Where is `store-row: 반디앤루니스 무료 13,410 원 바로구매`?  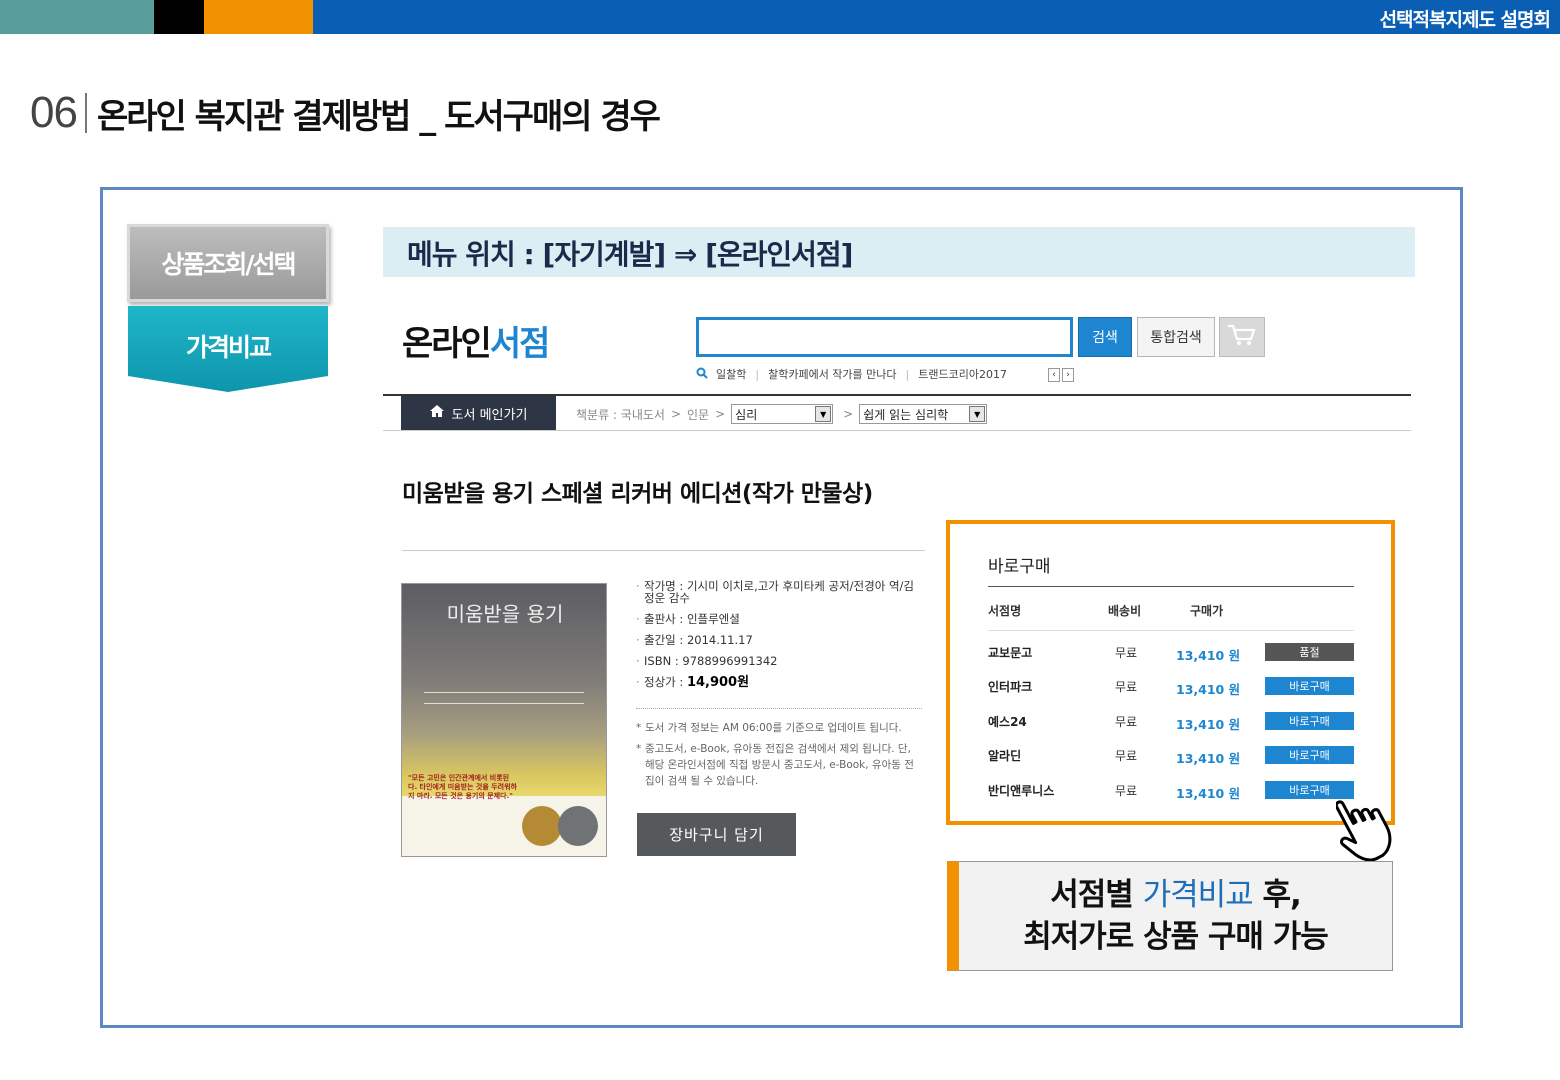 store-row: 반디앤루니스 무료 13,410 원 바로구매 is located at coordinates (1171, 790).